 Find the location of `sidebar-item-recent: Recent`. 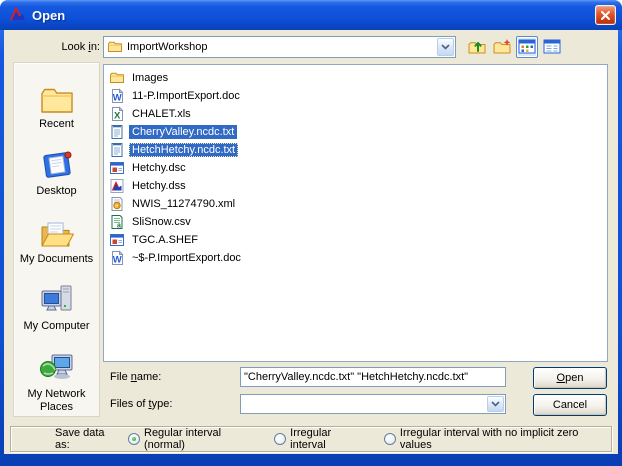

sidebar-item-recent: Recent is located at coordinates (56, 112).